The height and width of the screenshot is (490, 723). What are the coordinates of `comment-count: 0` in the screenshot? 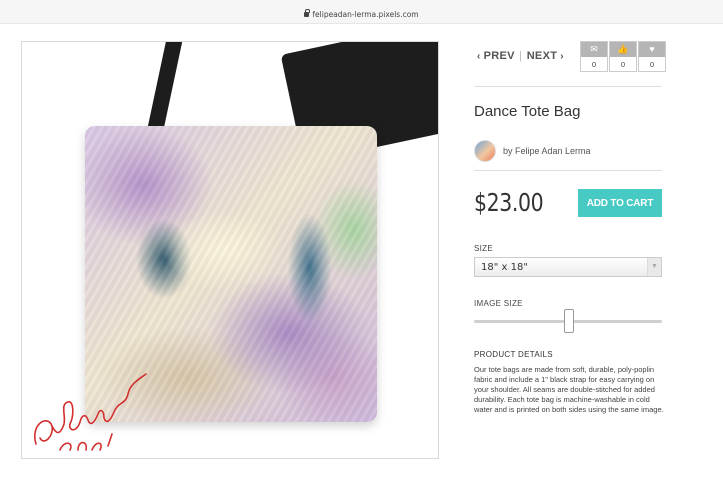 It's located at (594, 64).